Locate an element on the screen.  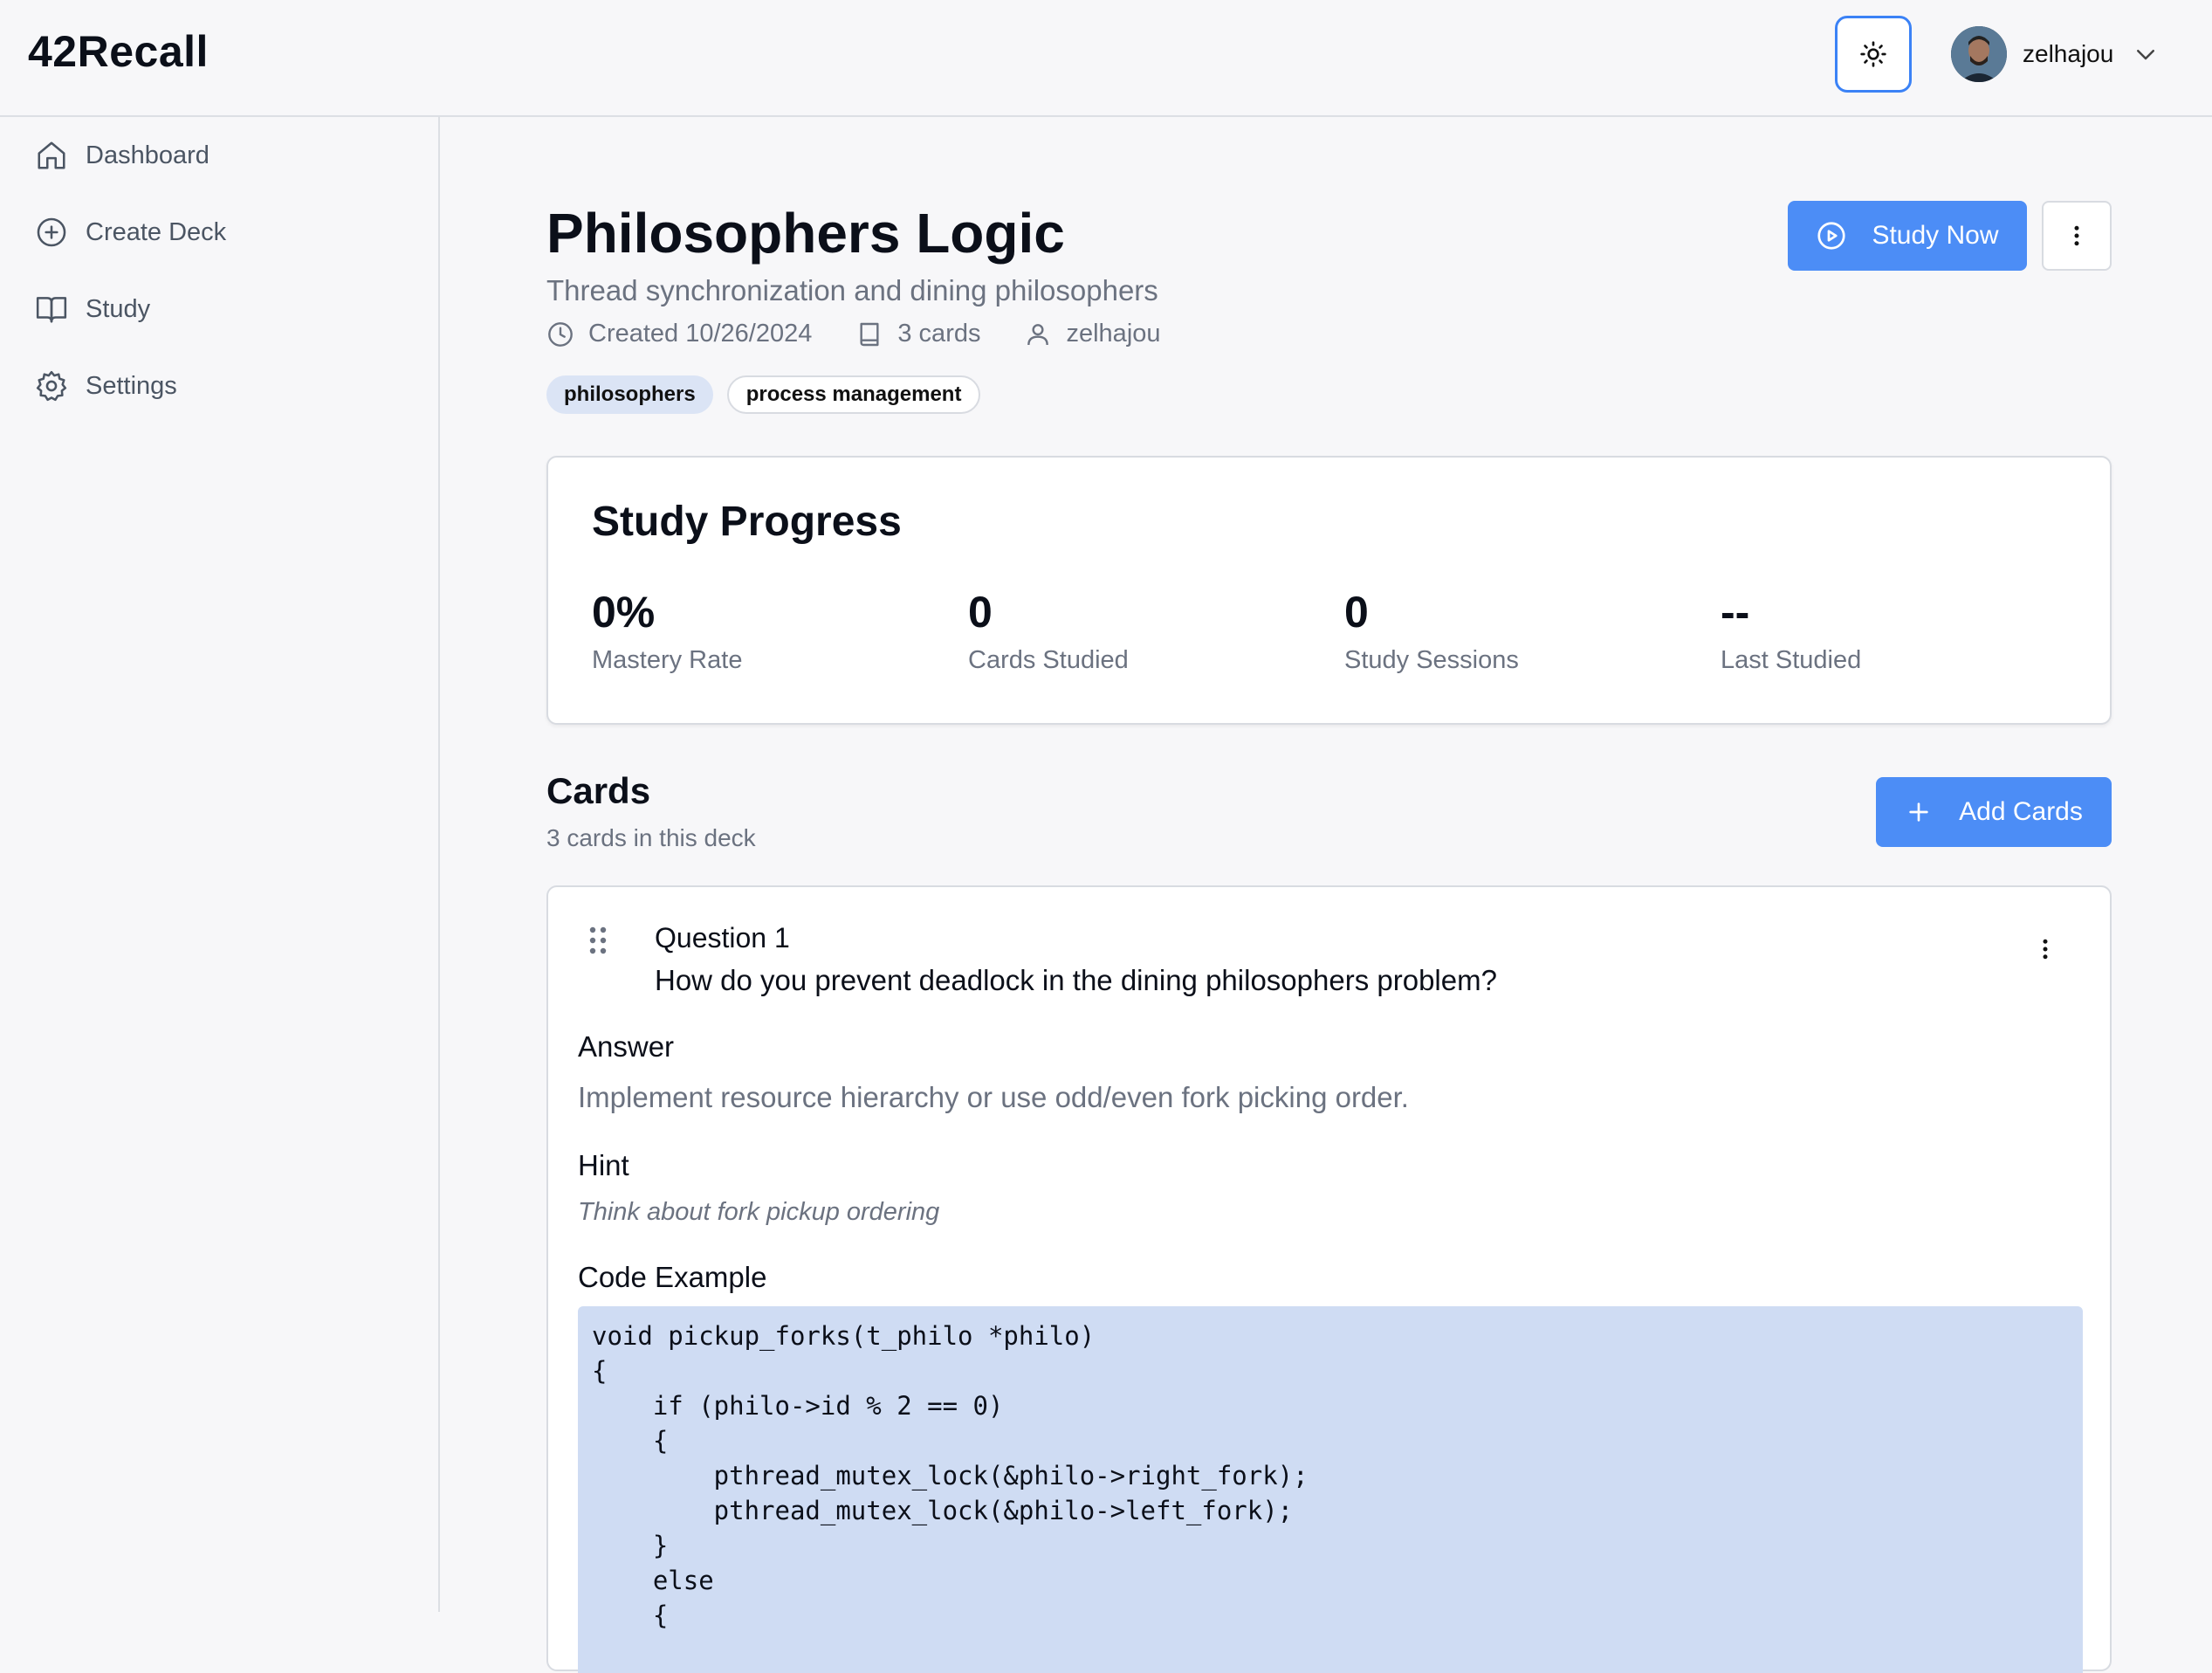
more-vertical-icon is located at coordinates (2077, 235).